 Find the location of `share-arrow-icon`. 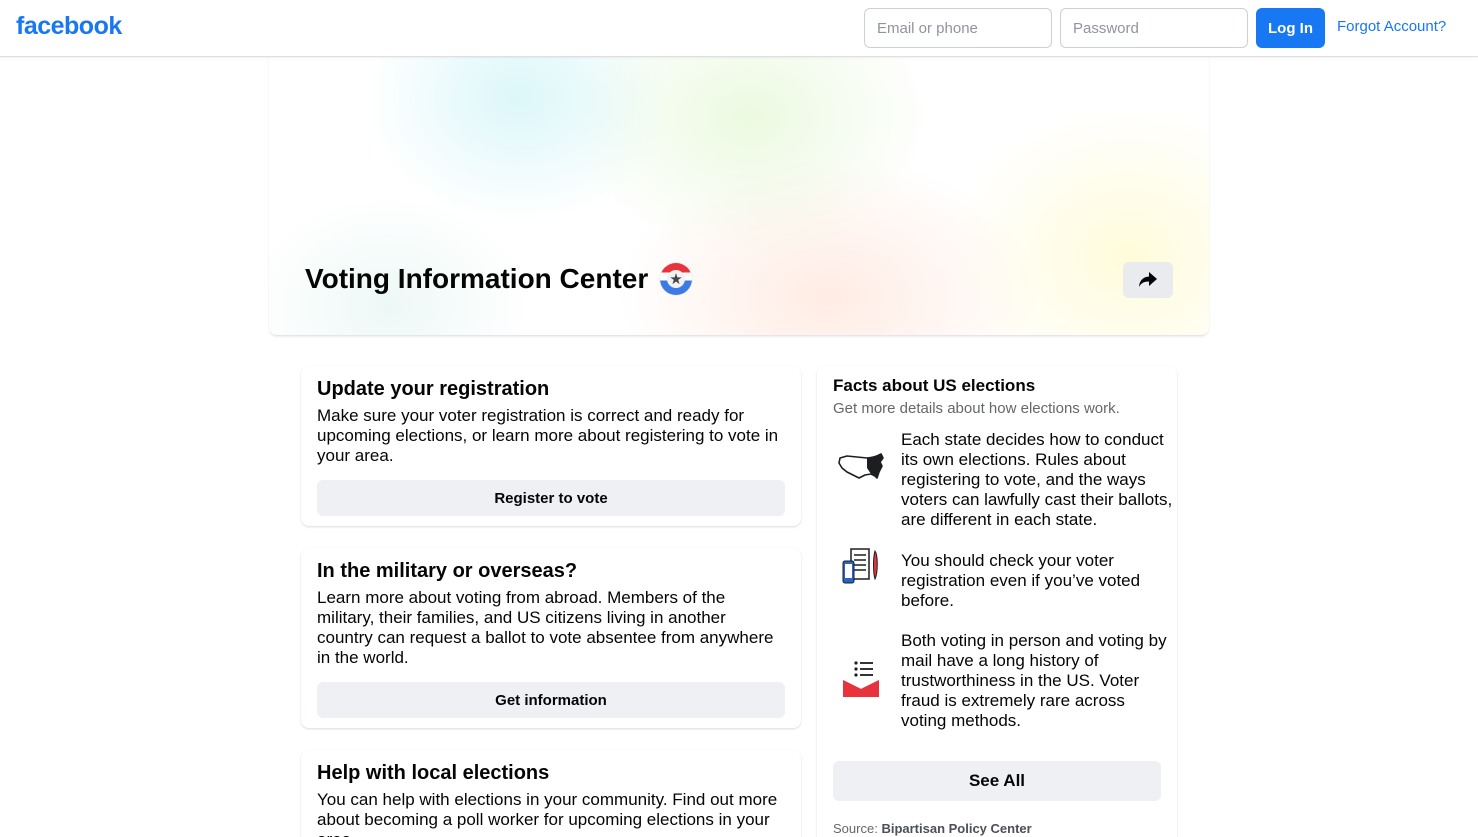

share-arrow-icon is located at coordinates (1148, 279).